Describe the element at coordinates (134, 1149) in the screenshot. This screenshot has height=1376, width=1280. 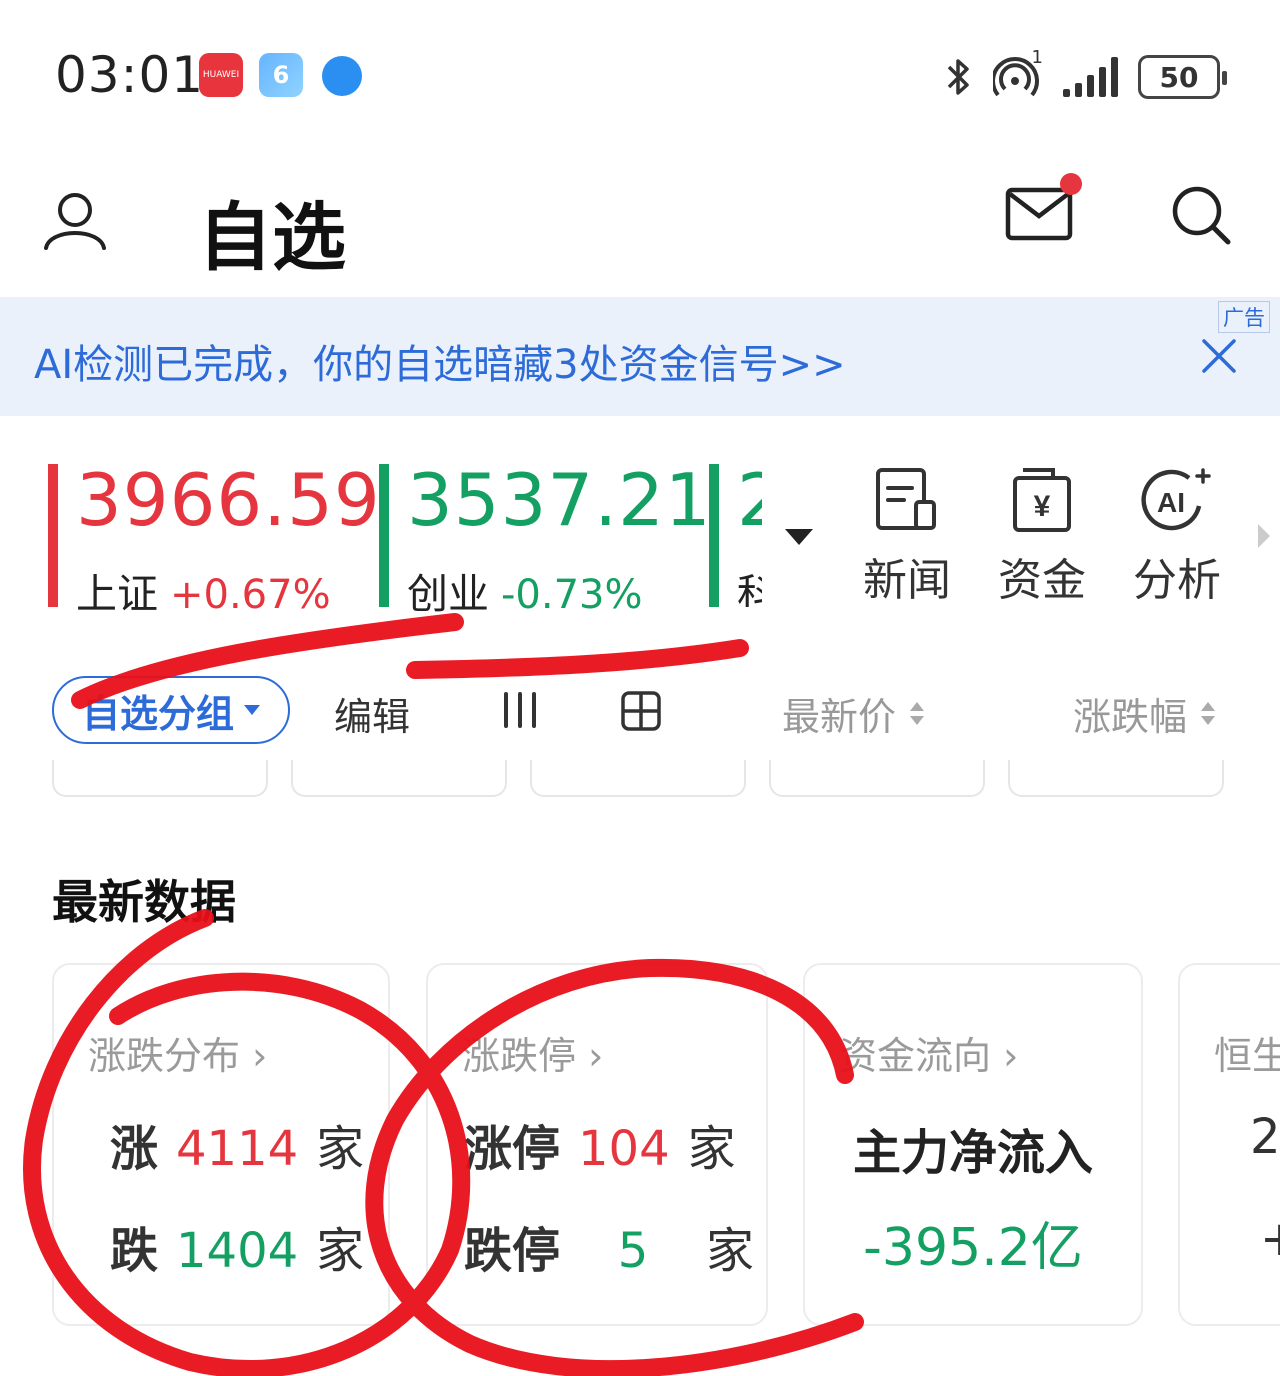
I see `up-label: 涨` at that location.